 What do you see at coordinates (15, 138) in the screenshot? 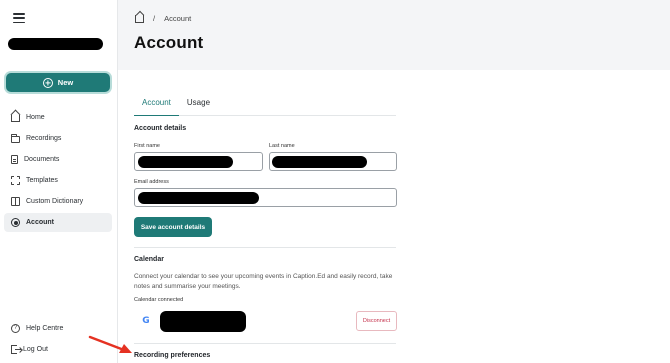
I see `folder-icon` at bounding box center [15, 138].